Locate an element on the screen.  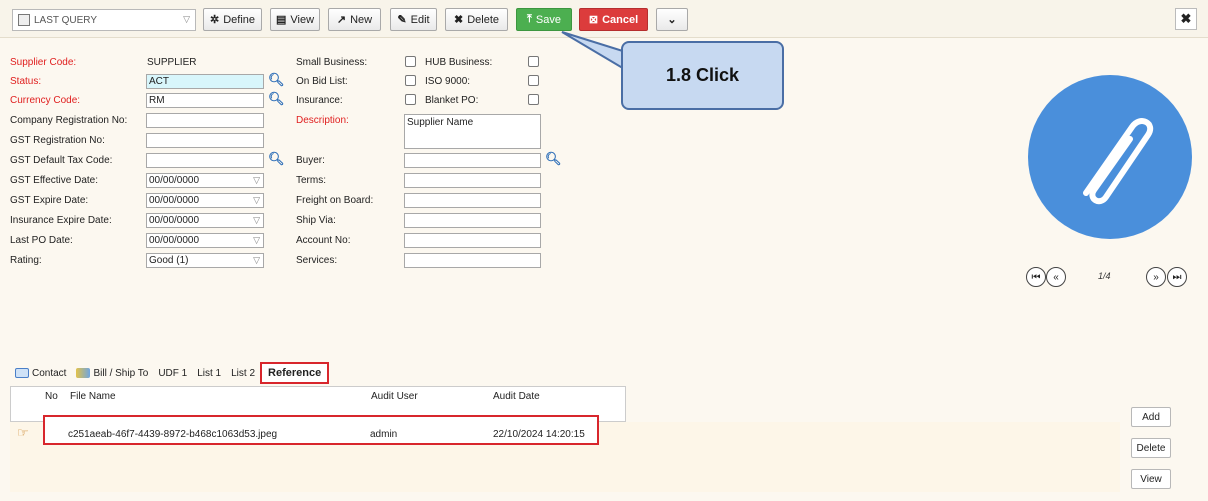
gst-tax-field is located at coordinates (205, 160).